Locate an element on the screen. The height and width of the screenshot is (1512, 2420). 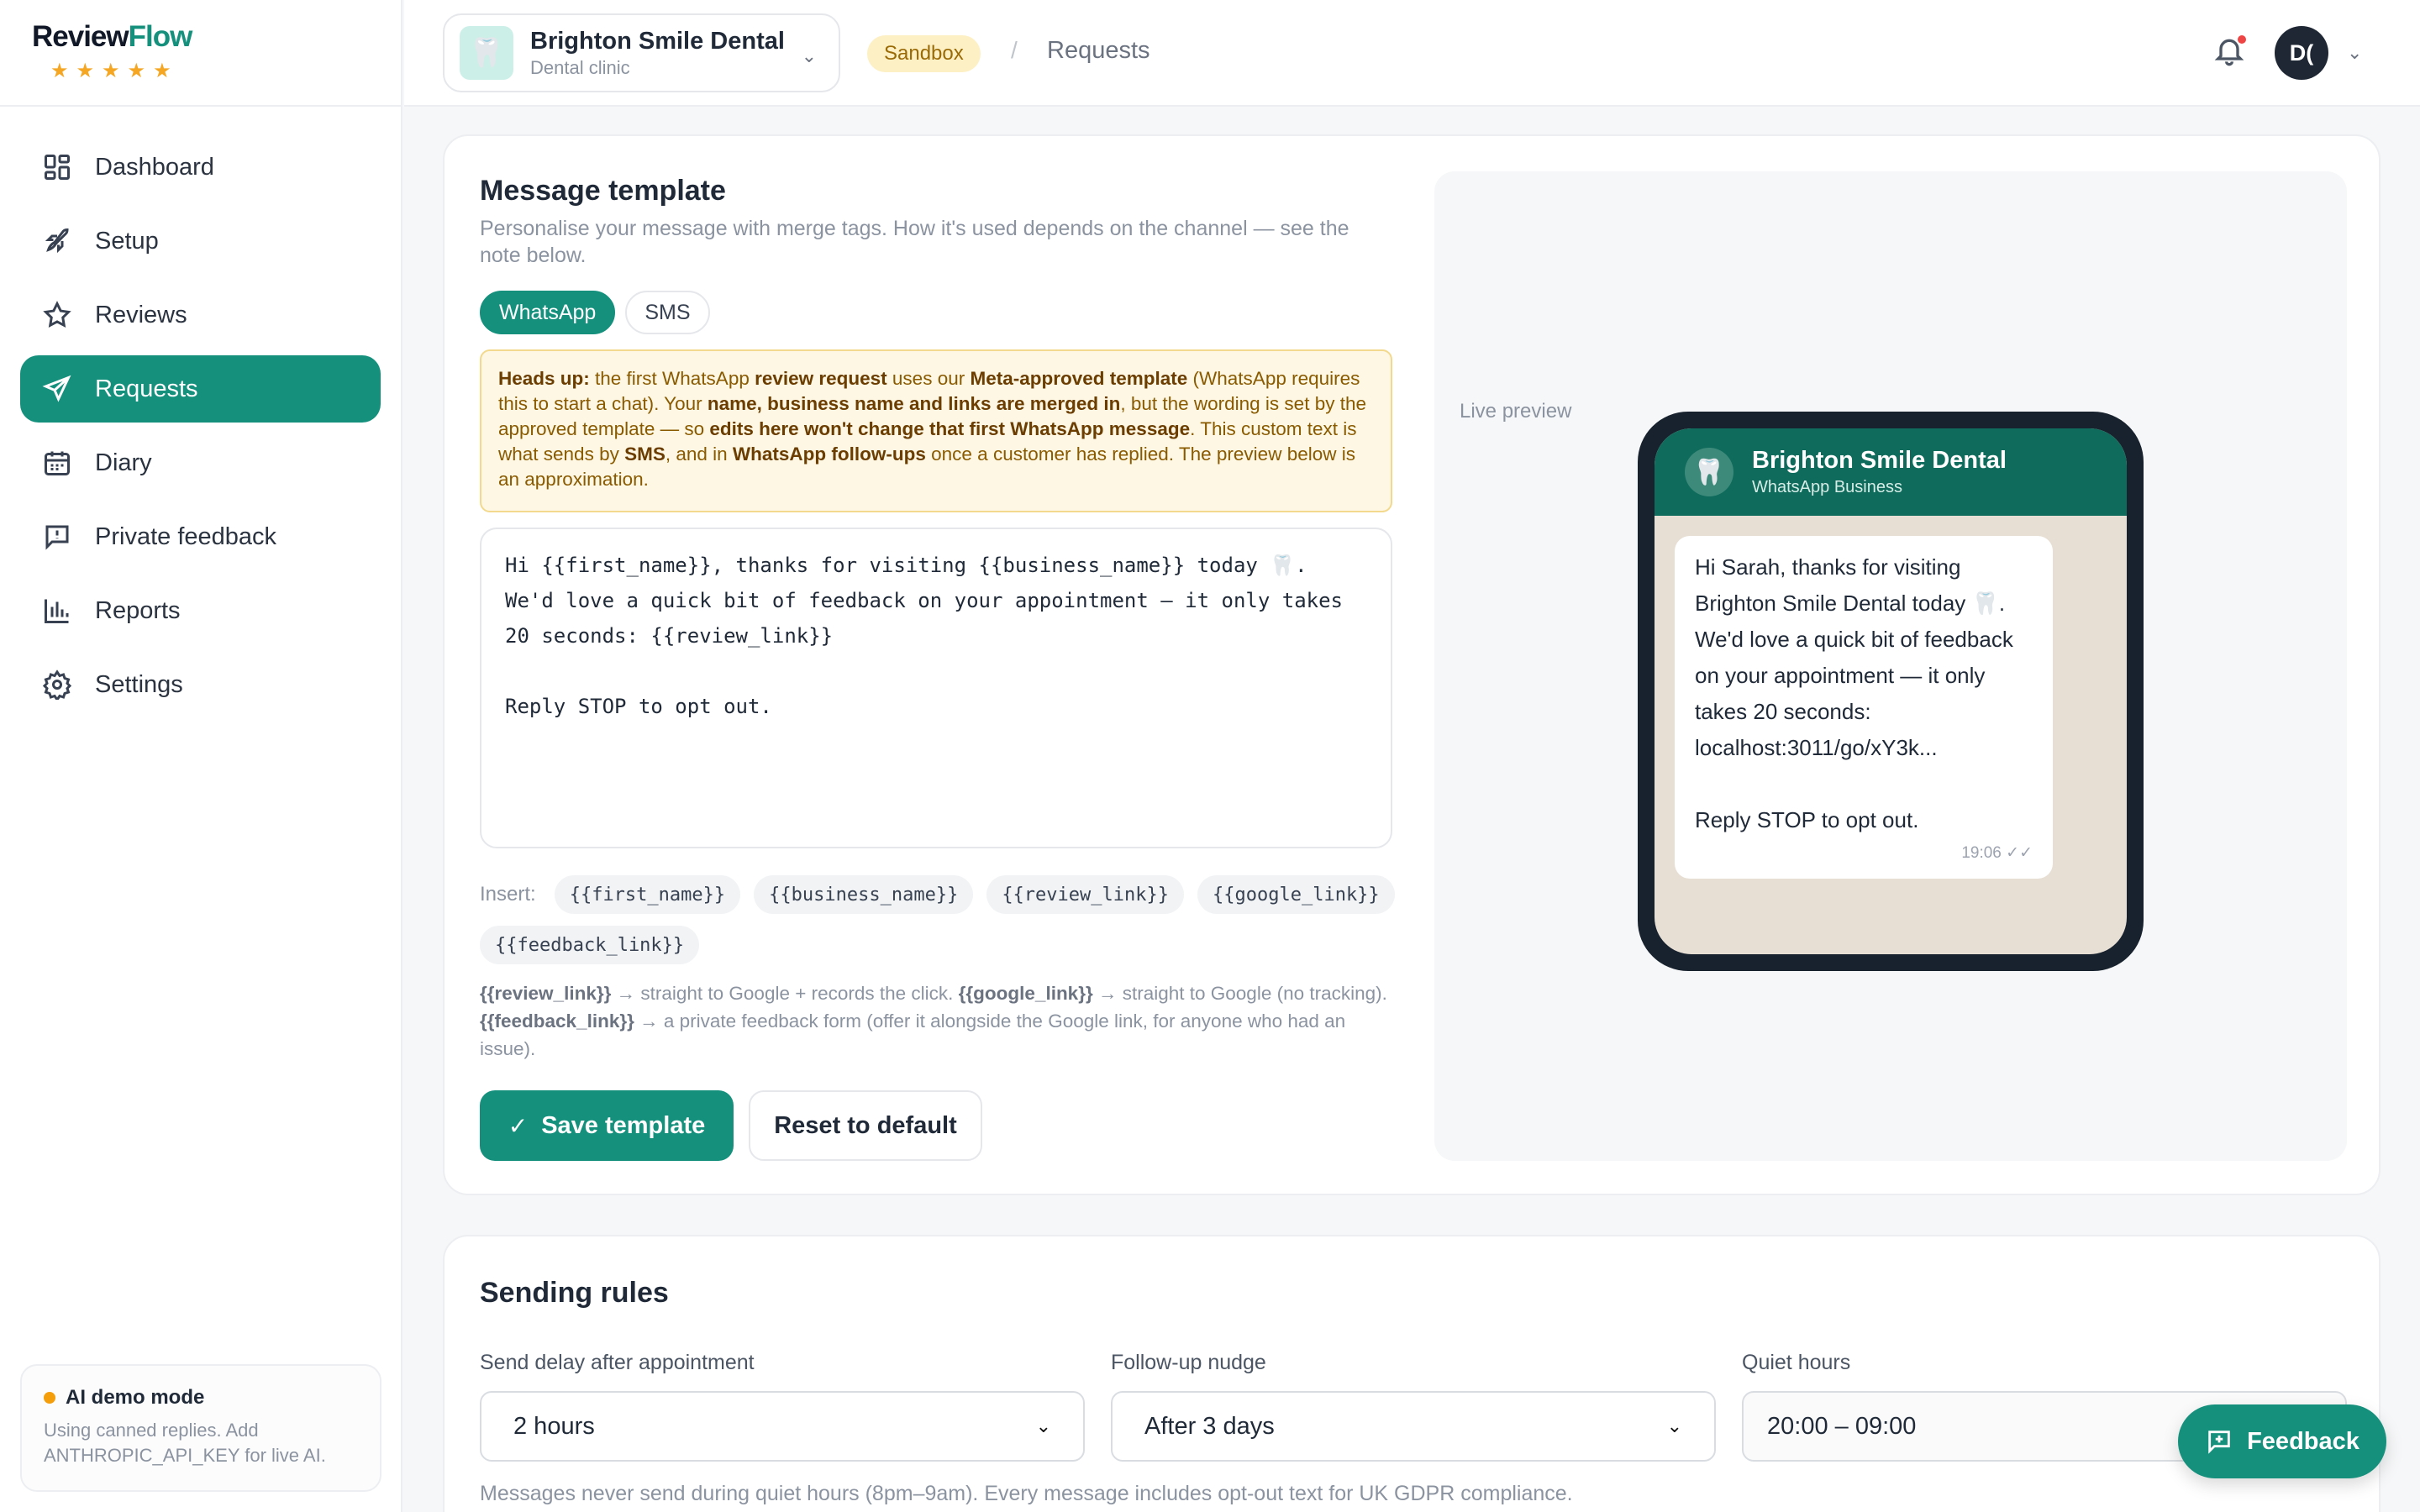
delay-label: Send delay after appointment is located at coordinates (617, 1362).